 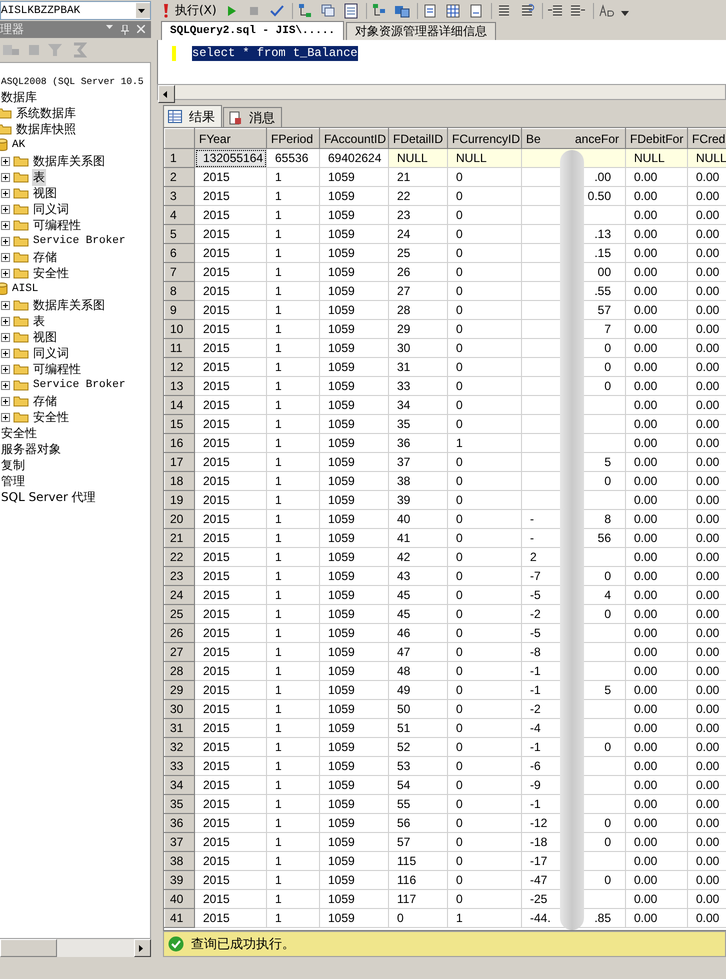 What do you see at coordinates (230, 138) in the screenshot?
I see `column-header: FYear` at bounding box center [230, 138].